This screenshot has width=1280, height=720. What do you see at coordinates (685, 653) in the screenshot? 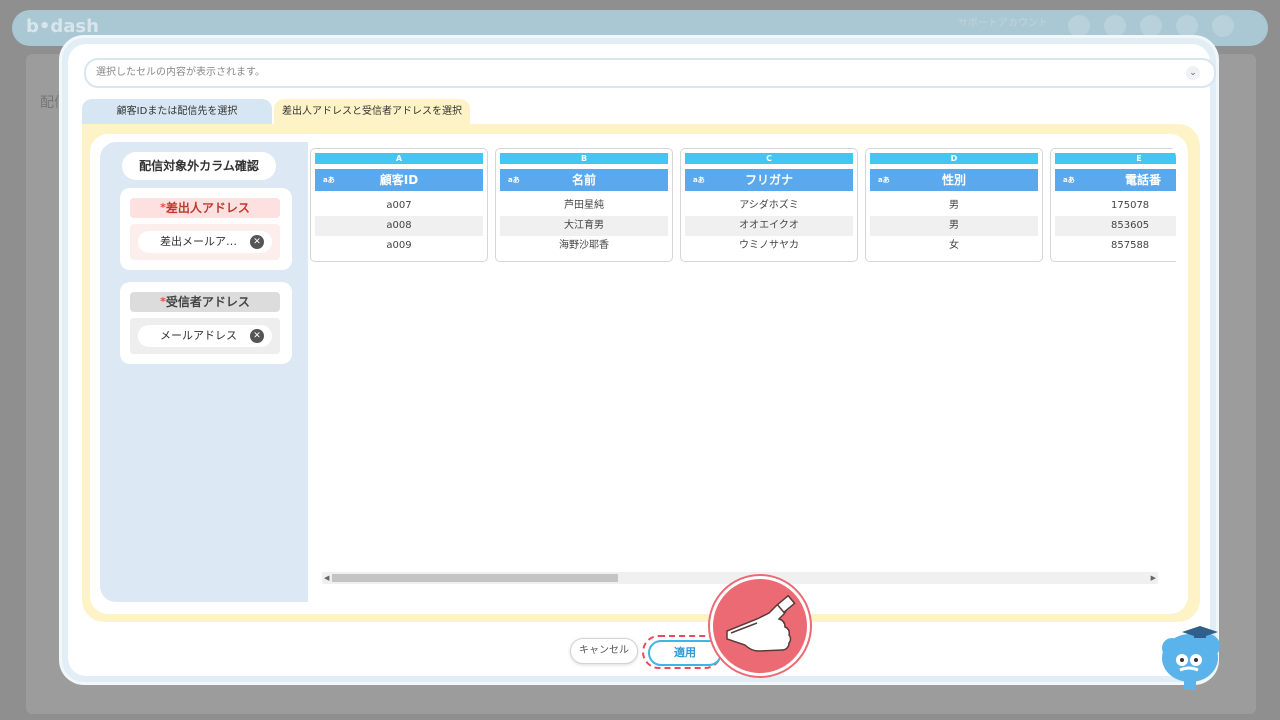
I see `apply-button: 適用` at bounding box center [685, 653].